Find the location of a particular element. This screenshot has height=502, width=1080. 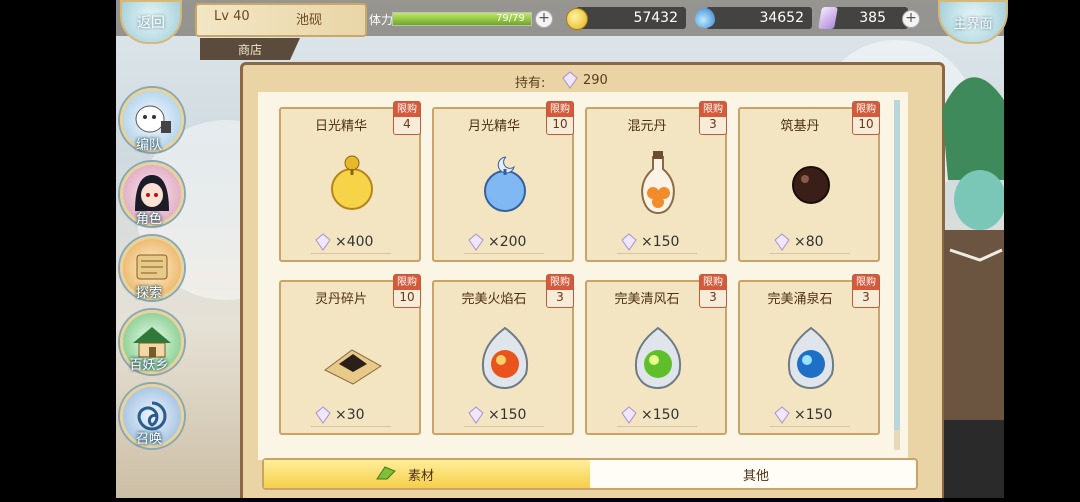

item-name: 混元丹 is located at coordinates (647, 126).